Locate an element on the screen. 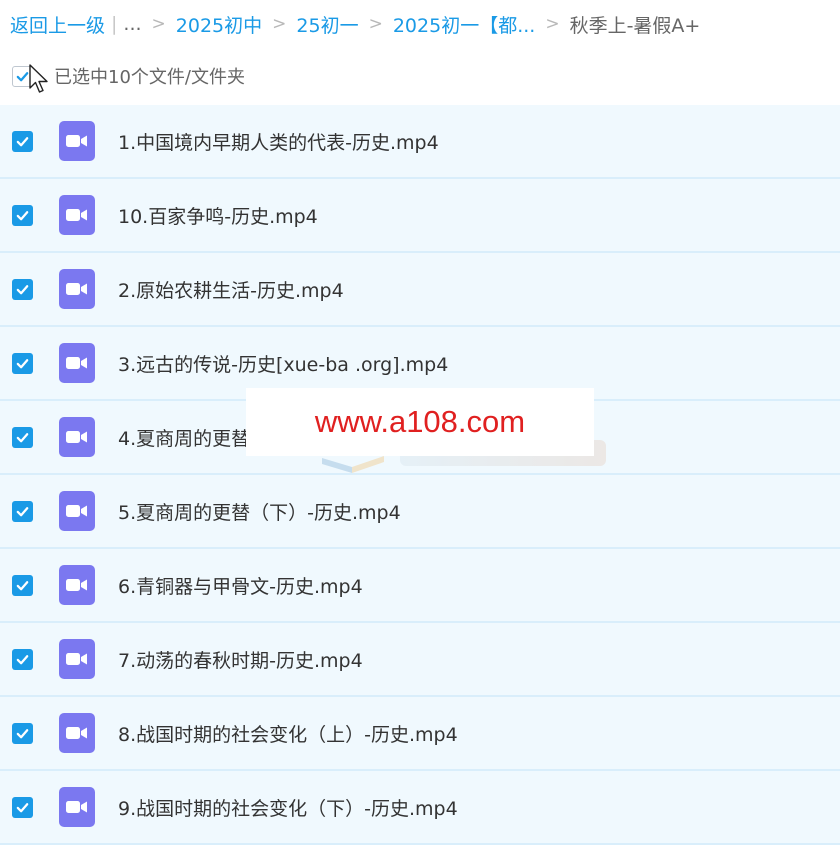  mouse-cursor-icon is located at coordinates (38, 78).